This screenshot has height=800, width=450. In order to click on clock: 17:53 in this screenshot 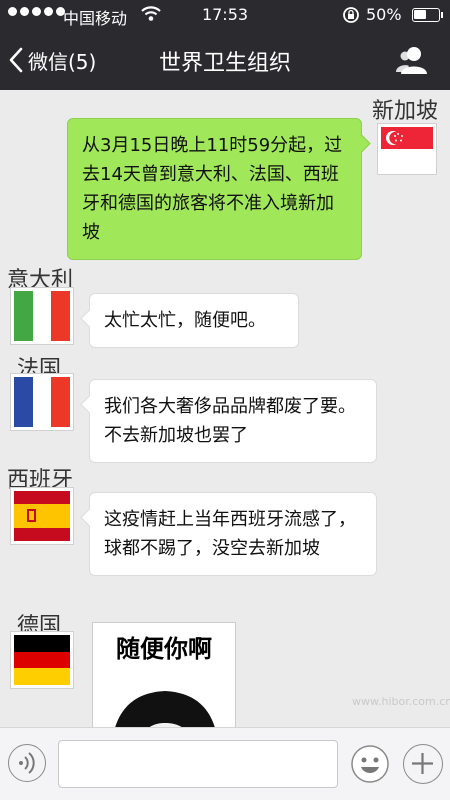, I will do `click(225, 14)`.